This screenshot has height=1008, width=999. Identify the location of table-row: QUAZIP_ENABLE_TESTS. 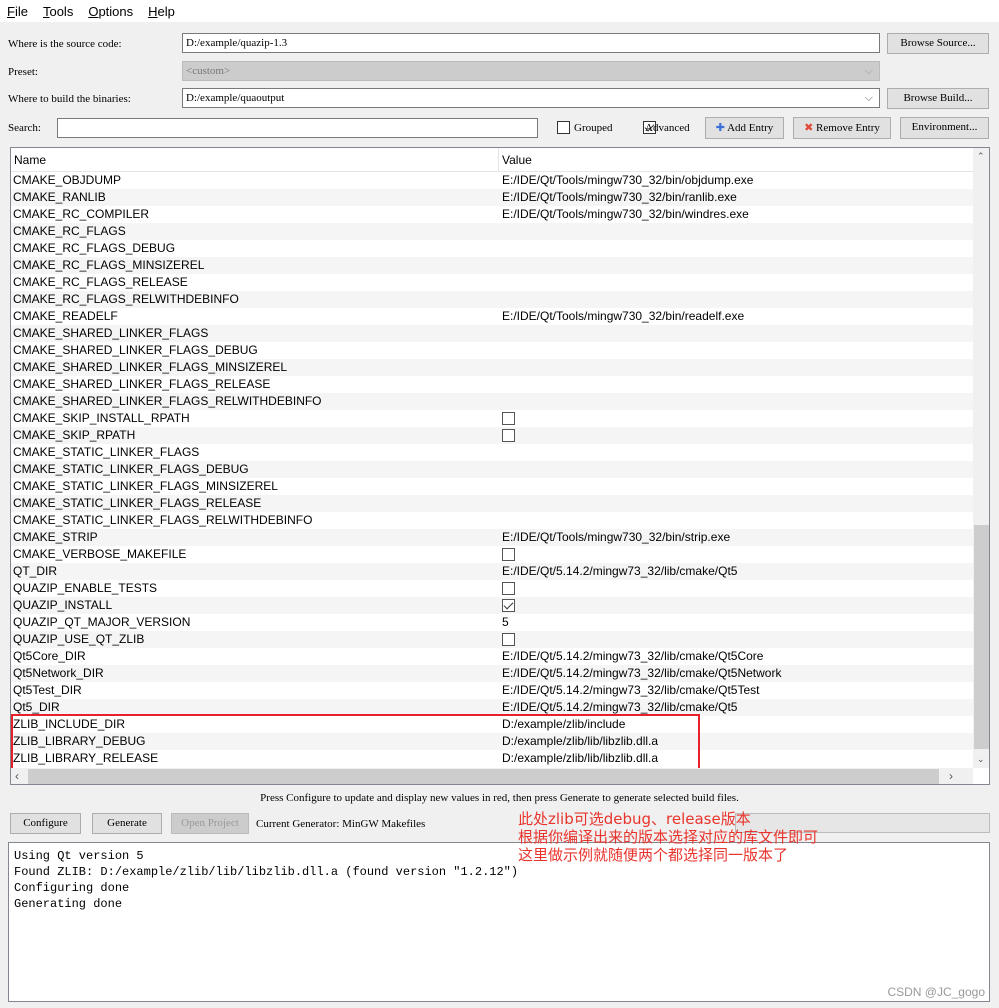
(492, 588).